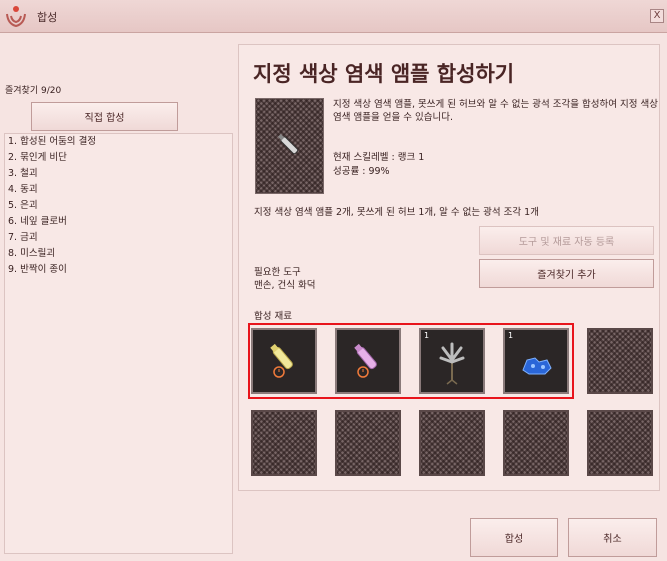  What do you see at coordinates (566, 240) in the screenshot?
I see `auto-register-button: 도구 및 재료 자동 등록` at bounding box center [566, 240].